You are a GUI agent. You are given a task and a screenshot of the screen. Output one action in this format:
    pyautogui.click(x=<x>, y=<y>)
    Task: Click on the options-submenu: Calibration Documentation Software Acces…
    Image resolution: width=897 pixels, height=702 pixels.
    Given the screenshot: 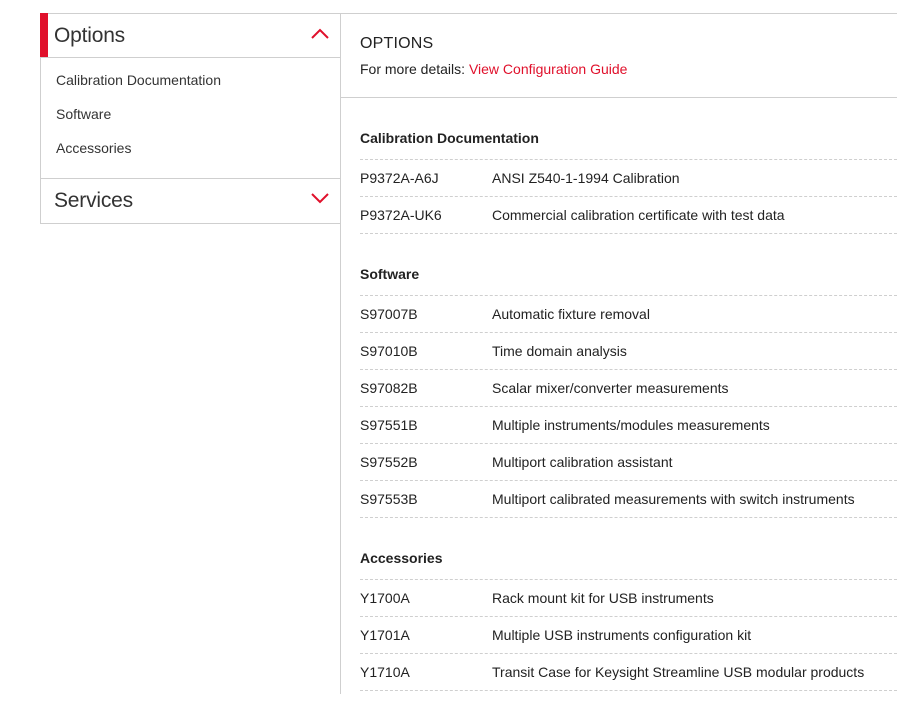 What is the action you would take?
    pyautogui.click(x=190, y=118)
    